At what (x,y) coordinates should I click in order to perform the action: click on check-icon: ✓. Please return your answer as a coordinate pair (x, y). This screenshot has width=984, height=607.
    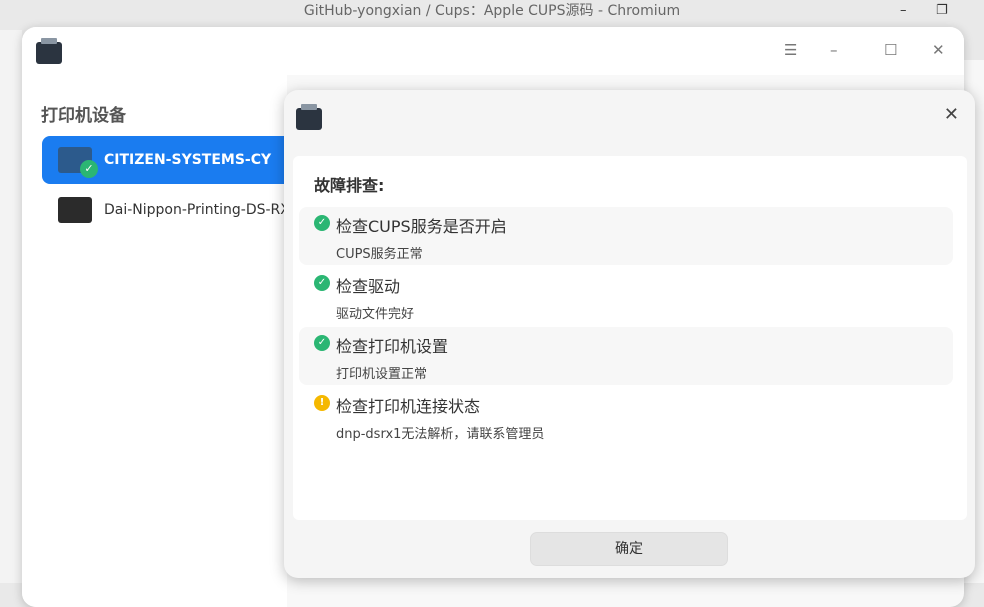
    Looking at the image, I should click on (89, 169).